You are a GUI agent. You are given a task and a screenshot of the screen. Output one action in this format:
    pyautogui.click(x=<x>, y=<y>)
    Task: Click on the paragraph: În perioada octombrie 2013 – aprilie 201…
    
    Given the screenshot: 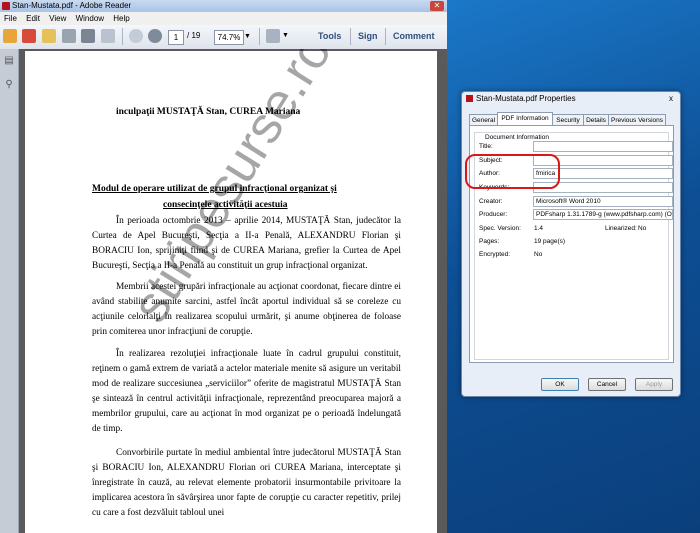 What is the action you would take?
    pyautogui.click(x=246, y=243)
    